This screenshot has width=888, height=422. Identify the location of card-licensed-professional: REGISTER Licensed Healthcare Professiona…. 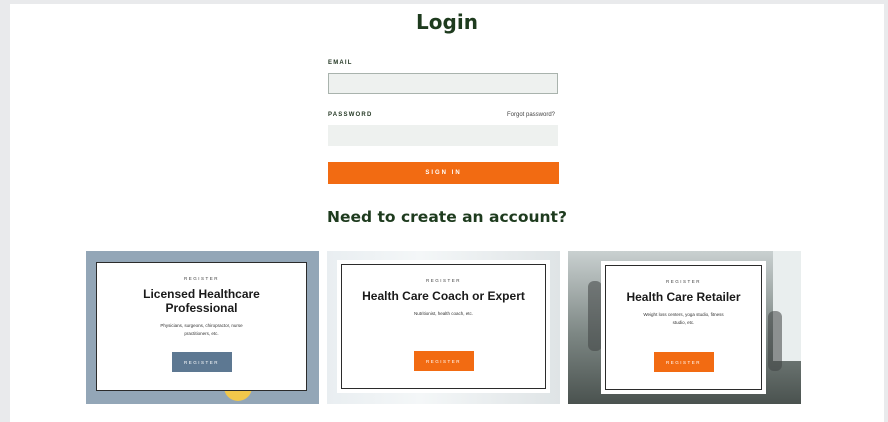
(202, 327).